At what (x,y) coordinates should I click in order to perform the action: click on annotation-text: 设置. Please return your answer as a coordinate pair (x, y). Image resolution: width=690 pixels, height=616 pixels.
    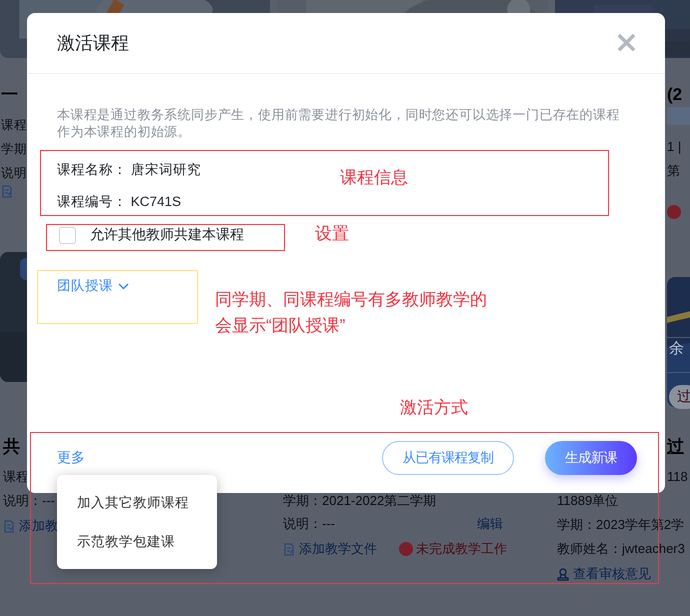
    Looking at the image, I should click on (332, 234).